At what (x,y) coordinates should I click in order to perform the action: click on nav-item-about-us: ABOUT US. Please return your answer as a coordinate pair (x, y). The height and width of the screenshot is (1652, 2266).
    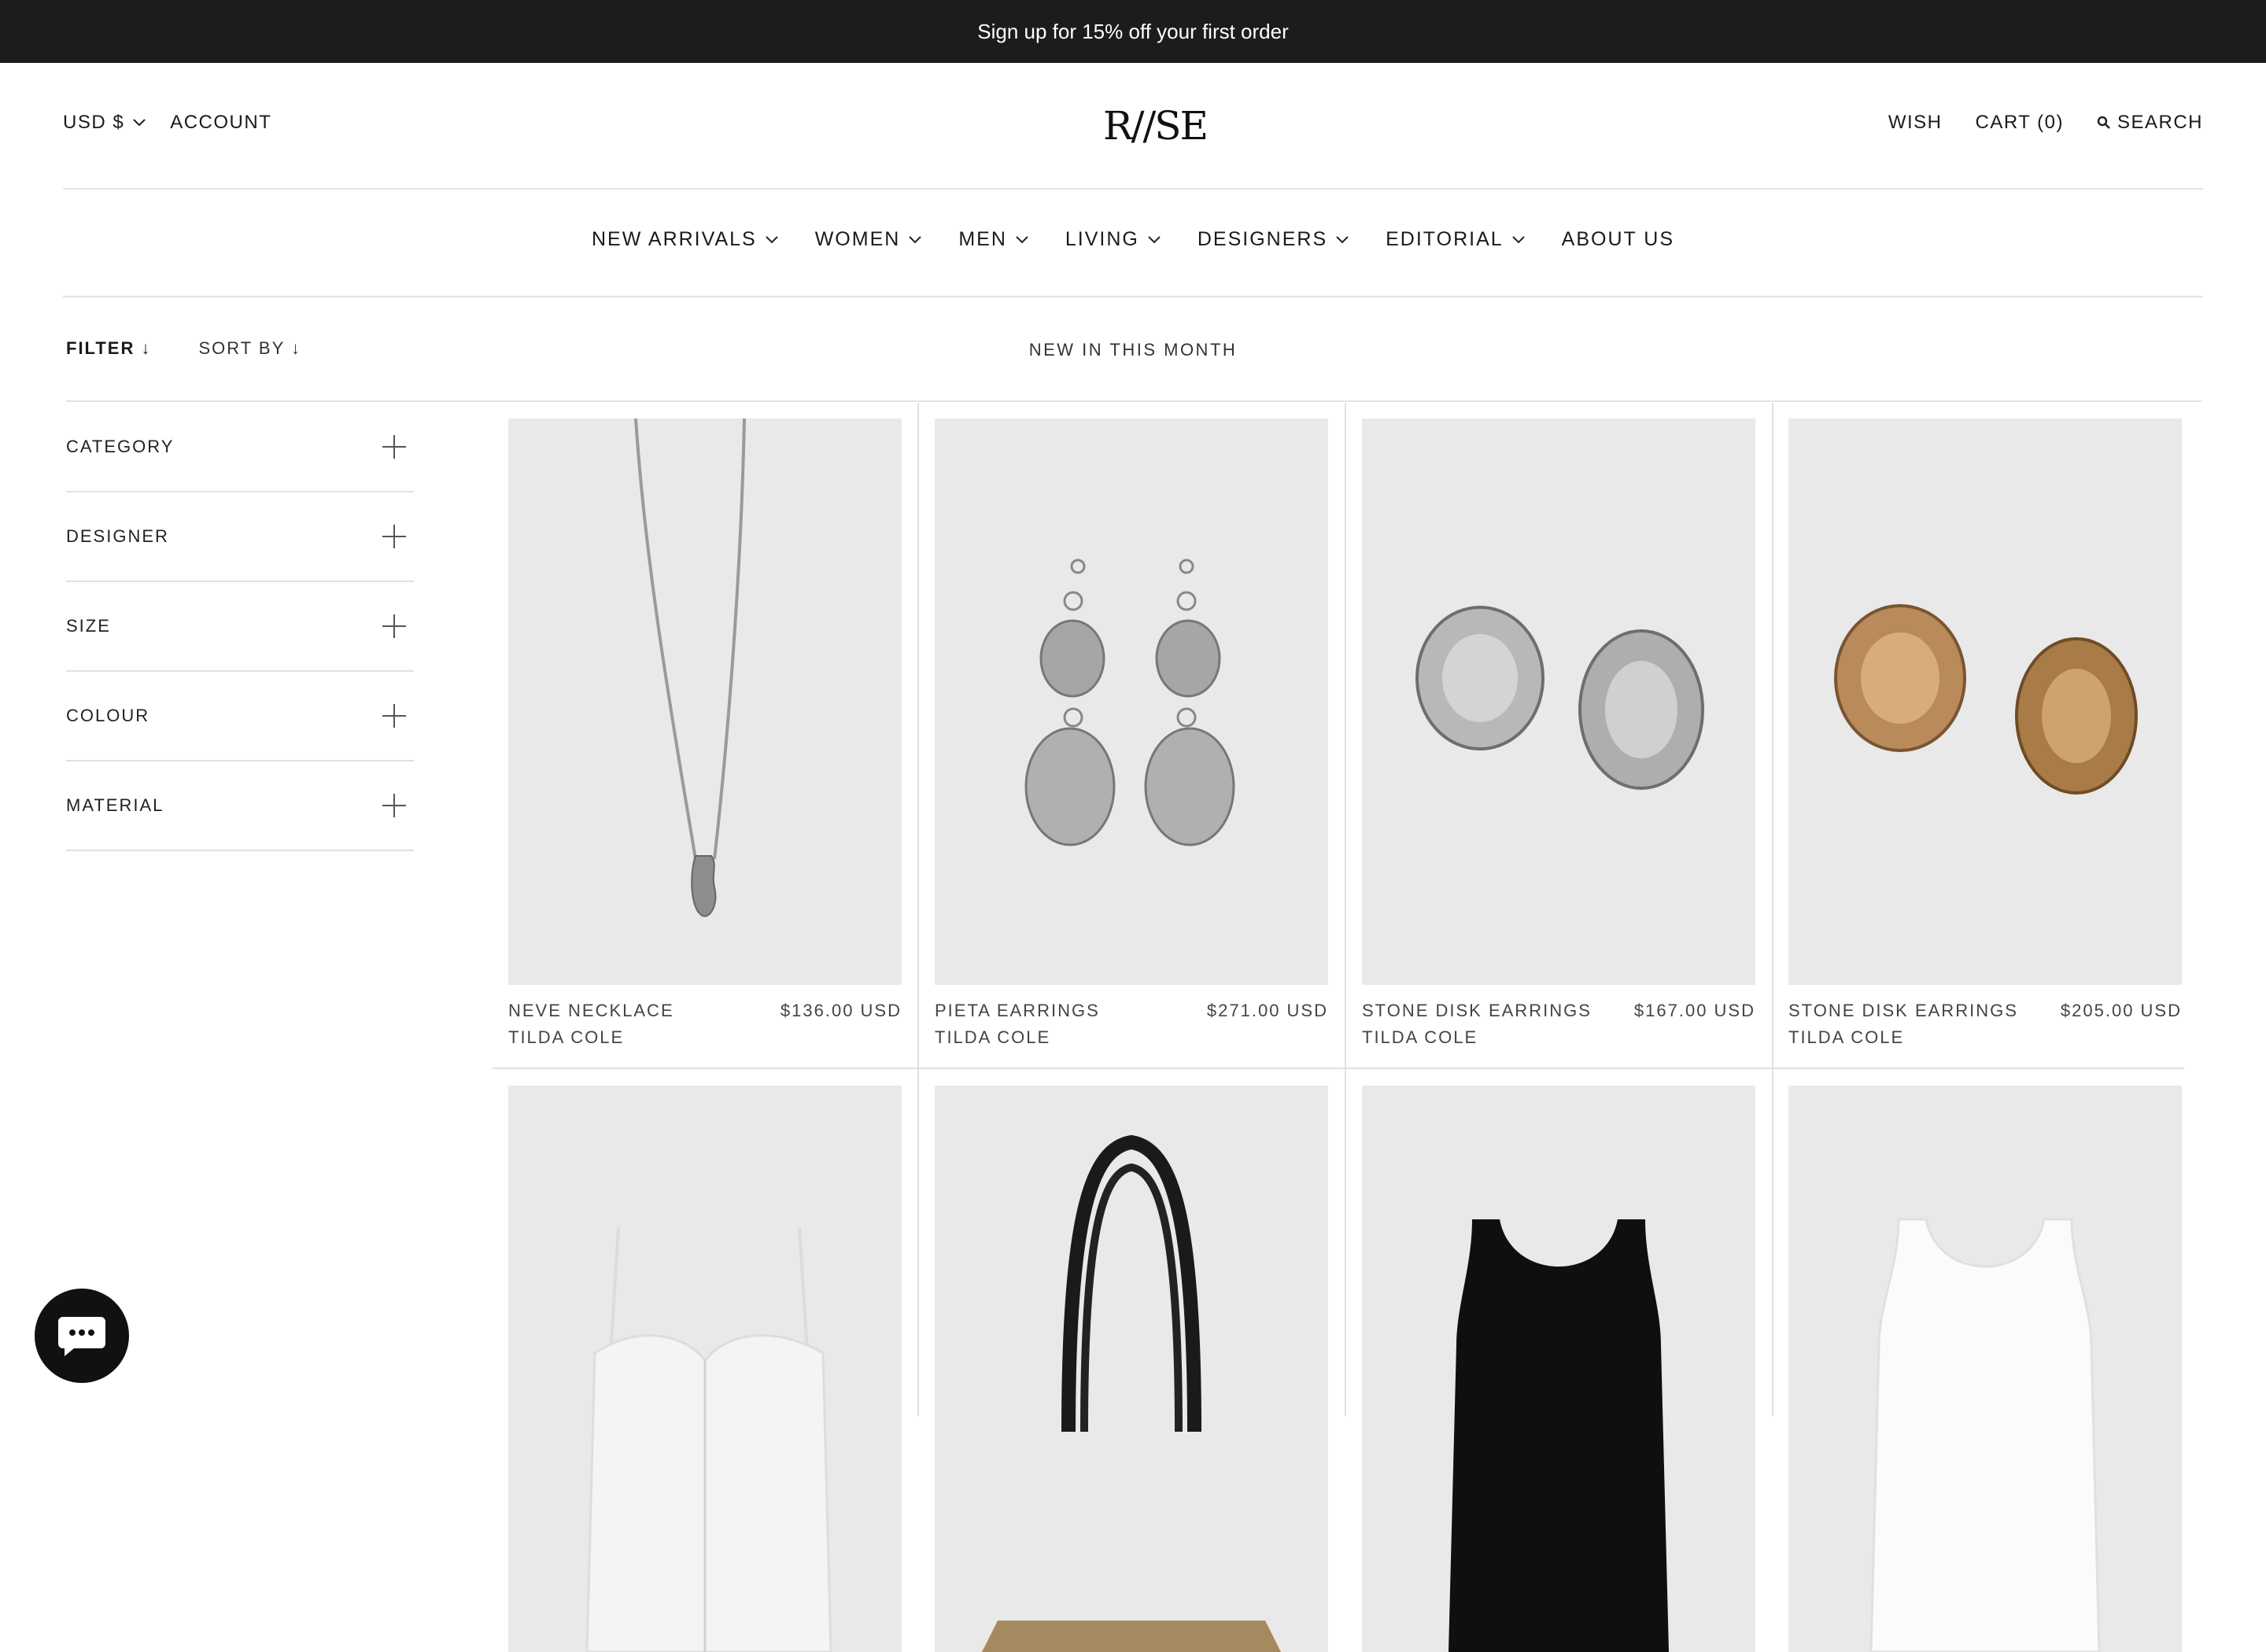
    Looking at the image, I should click on (1618, 239).